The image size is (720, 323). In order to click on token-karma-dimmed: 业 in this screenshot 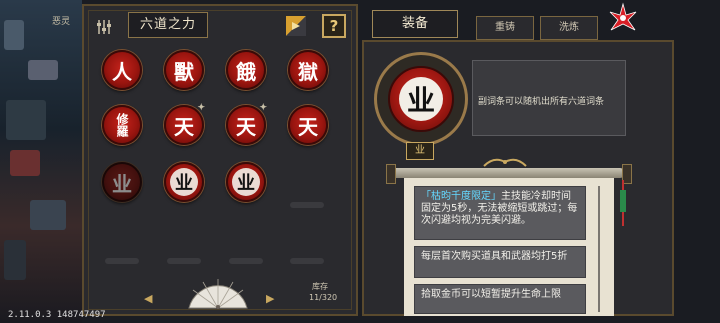, I will do `click(122, 182)`.